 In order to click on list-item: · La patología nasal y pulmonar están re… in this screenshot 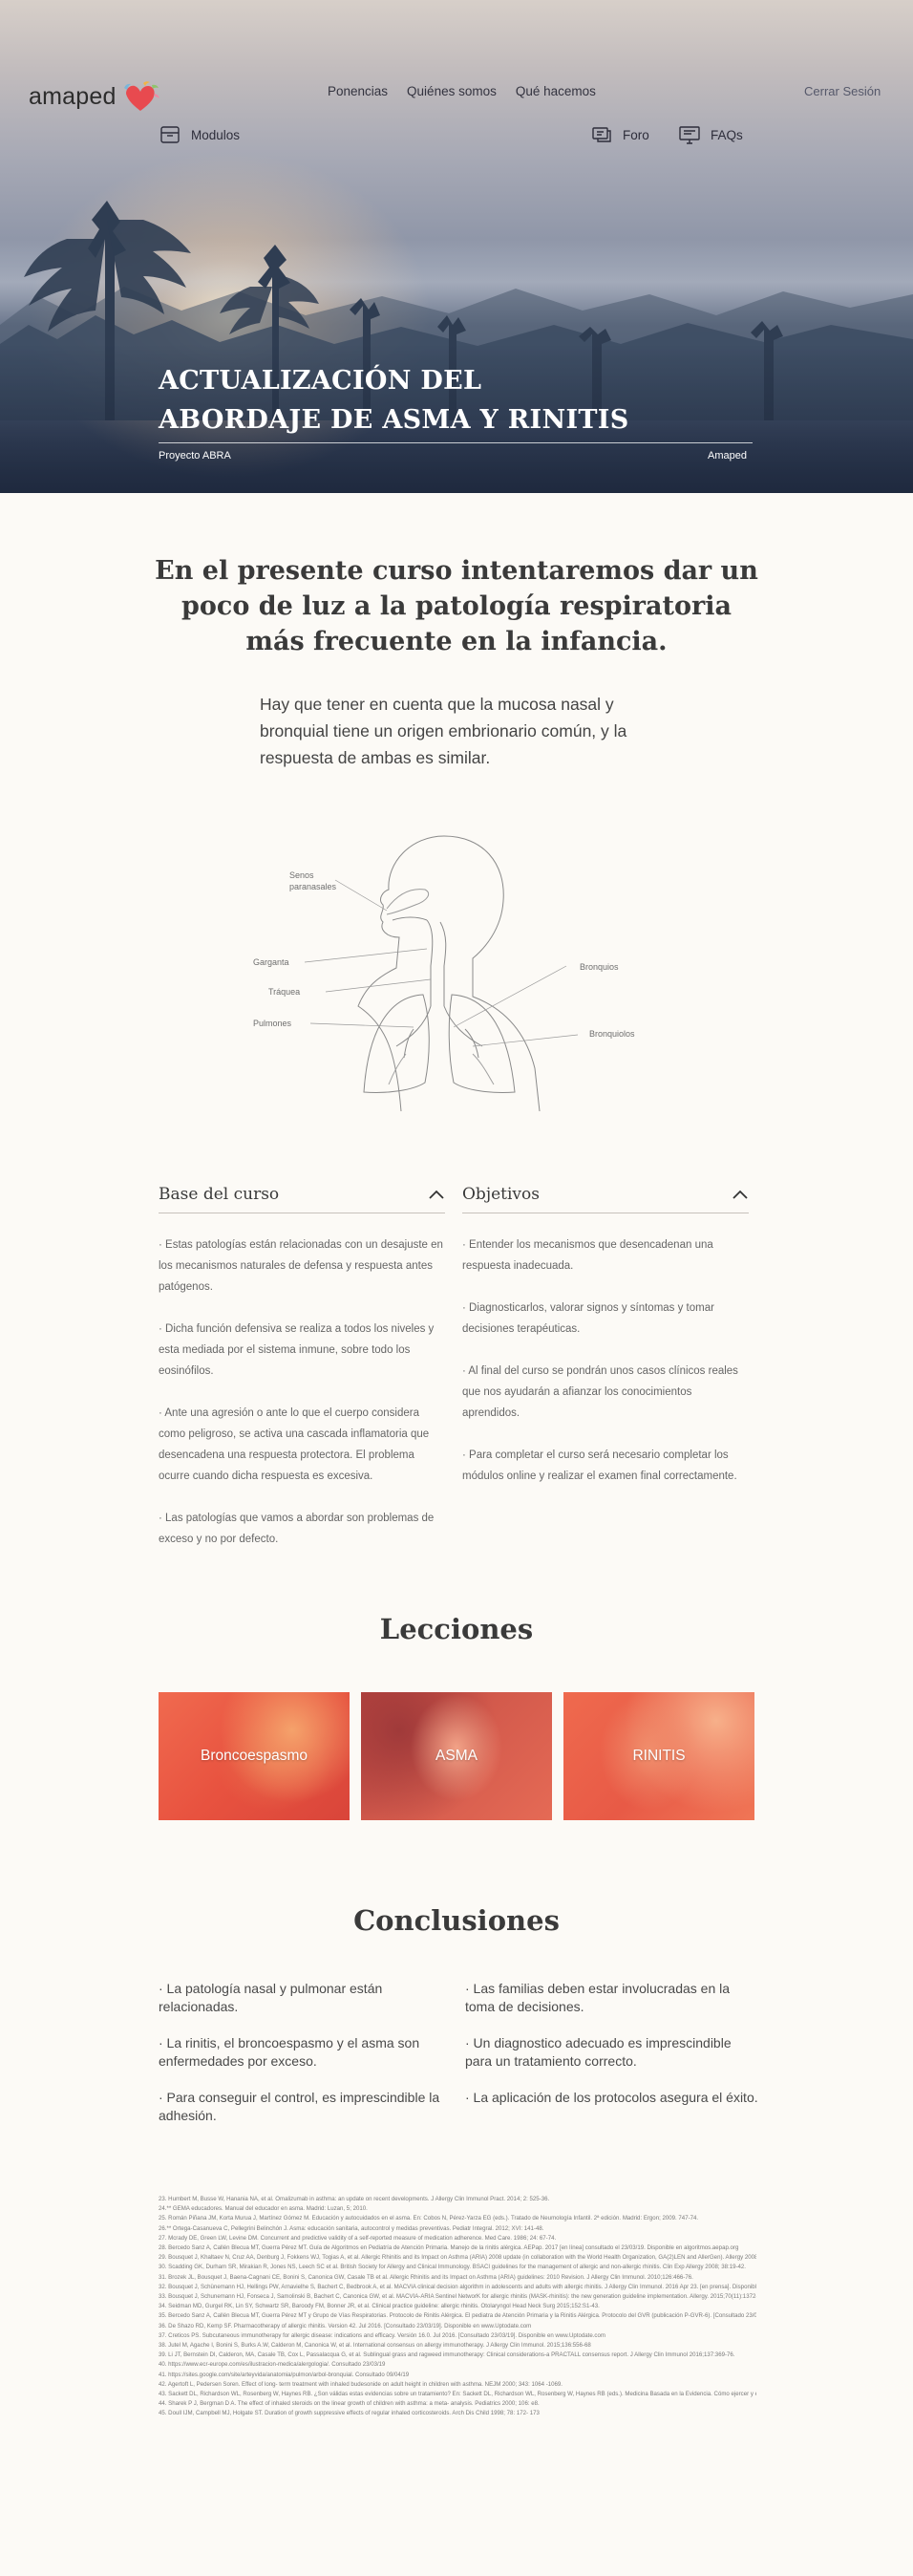, I will do `click(271, 1997)`.